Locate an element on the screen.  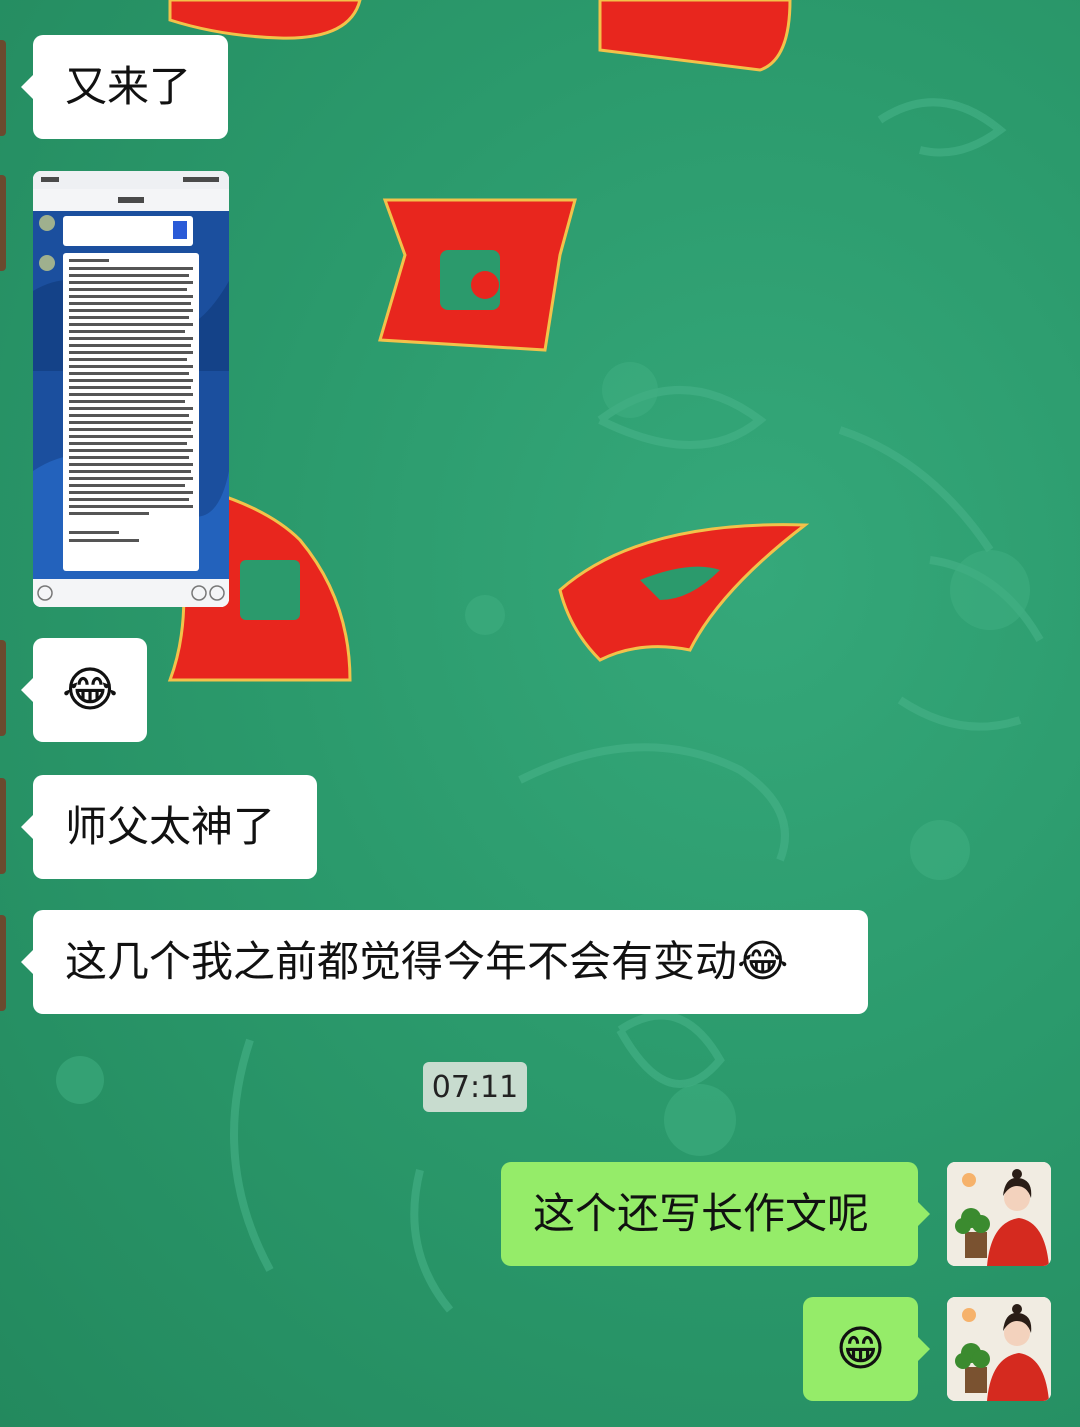
message-bubble-received: 这几个我之前都觉得今年不会有变动 😂 is located at coordinates (444, 962).